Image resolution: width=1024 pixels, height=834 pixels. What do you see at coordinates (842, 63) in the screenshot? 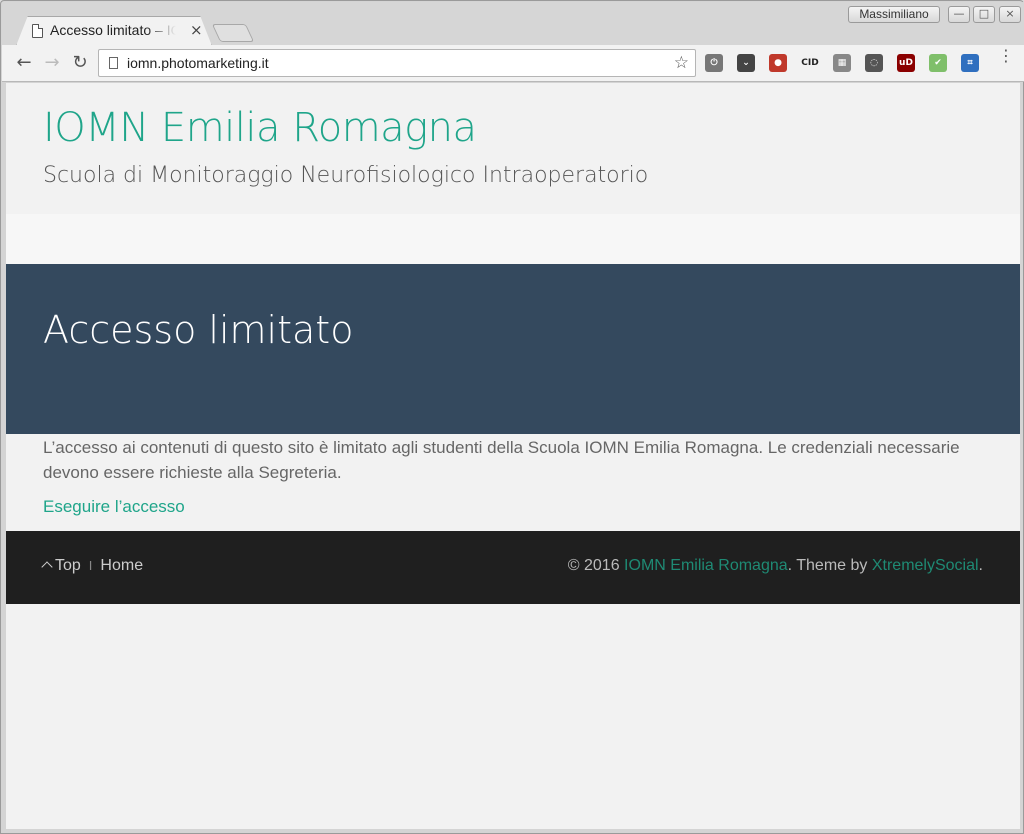
I see `building-ext-icon: ▦` at bounding box center [842, 63].